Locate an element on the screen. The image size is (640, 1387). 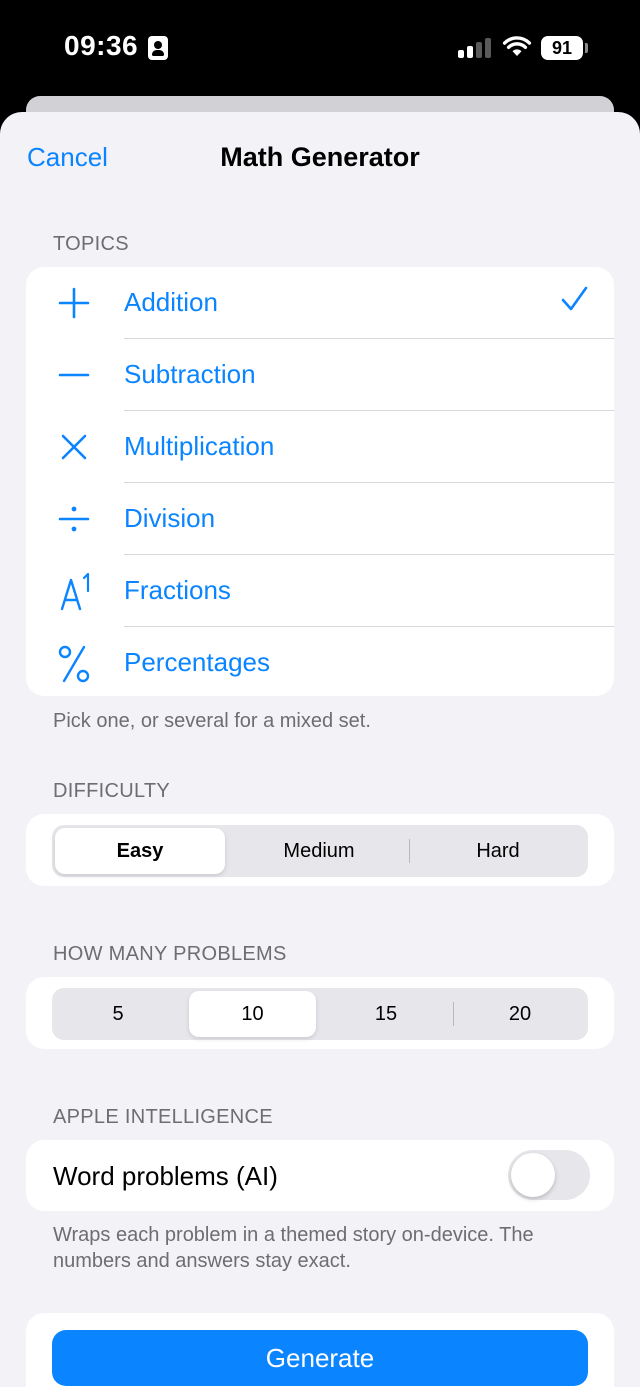
difficulty-card: Easy Medium Hard is located at coordinates (320, 850).